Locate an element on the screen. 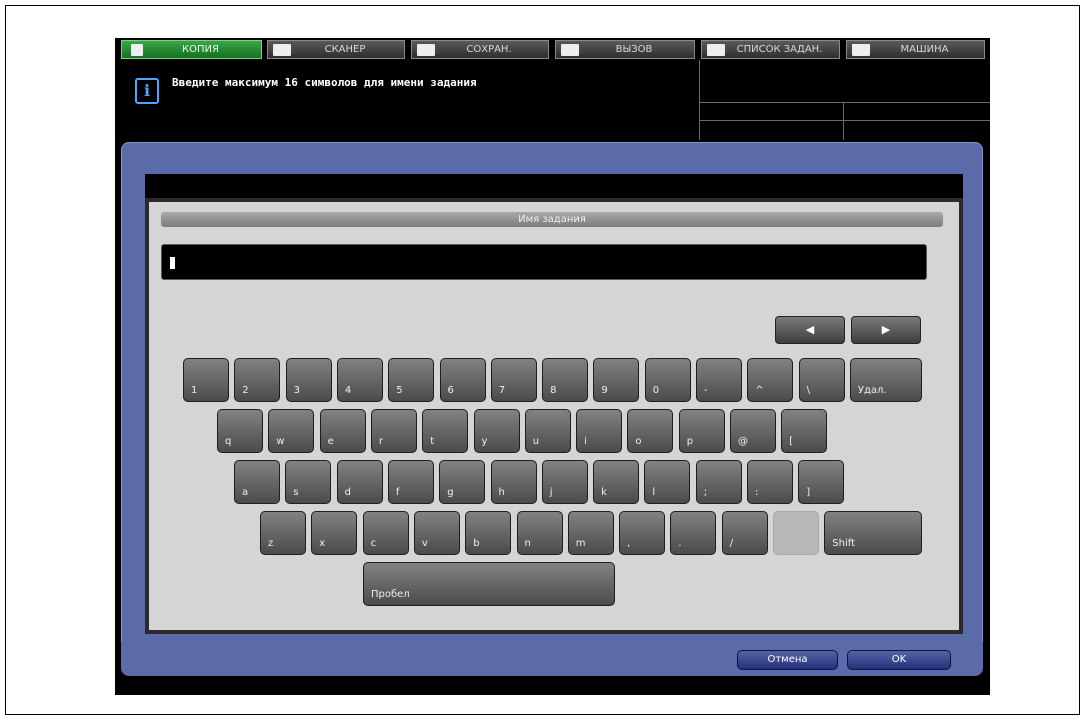  key-row2-8: o is located at coordinates (650, 431).